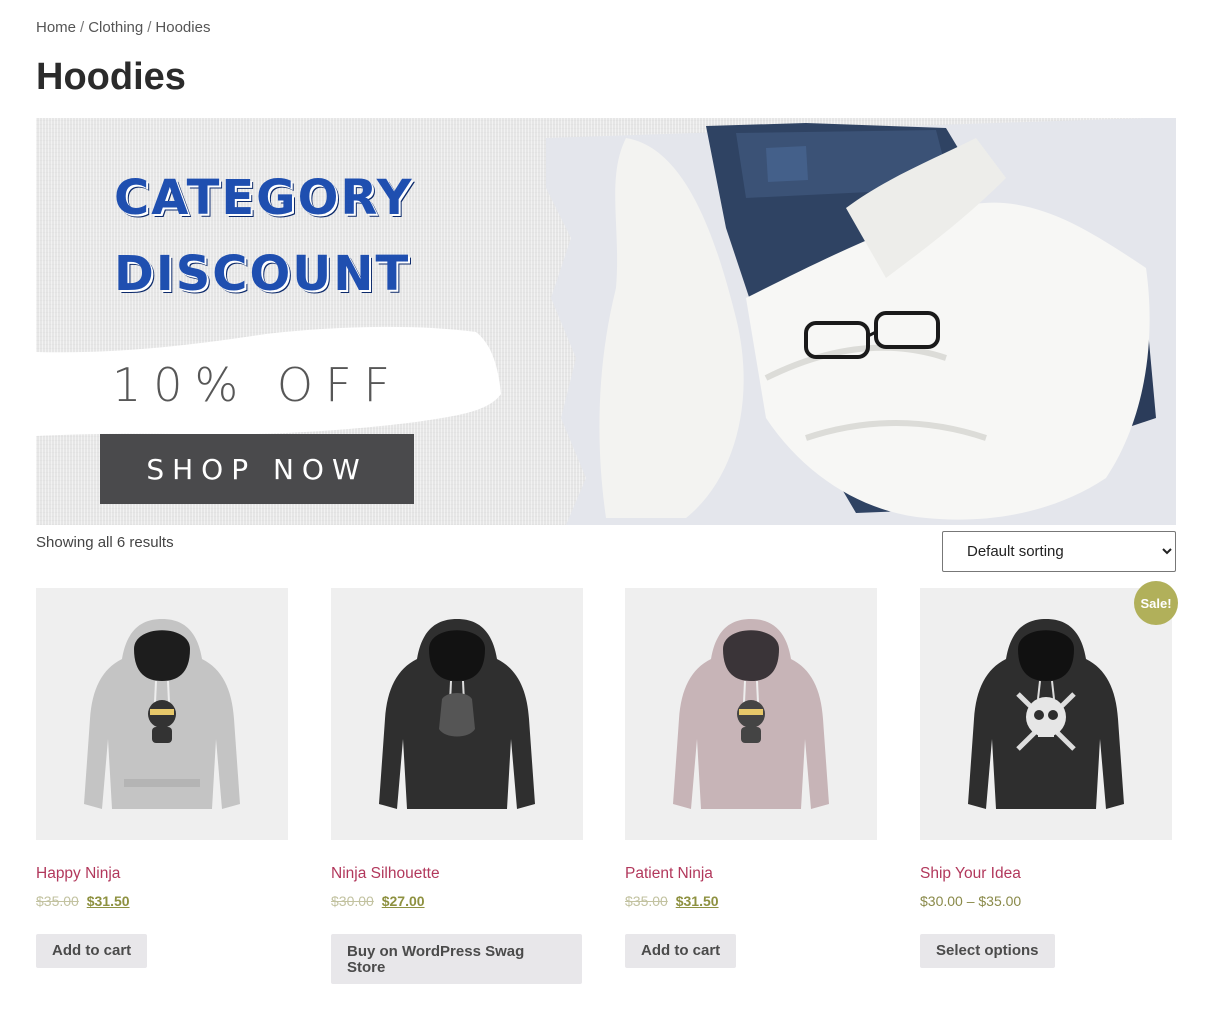  I want to click on banner-offer-text: 10% OFF, so click(257, 385).